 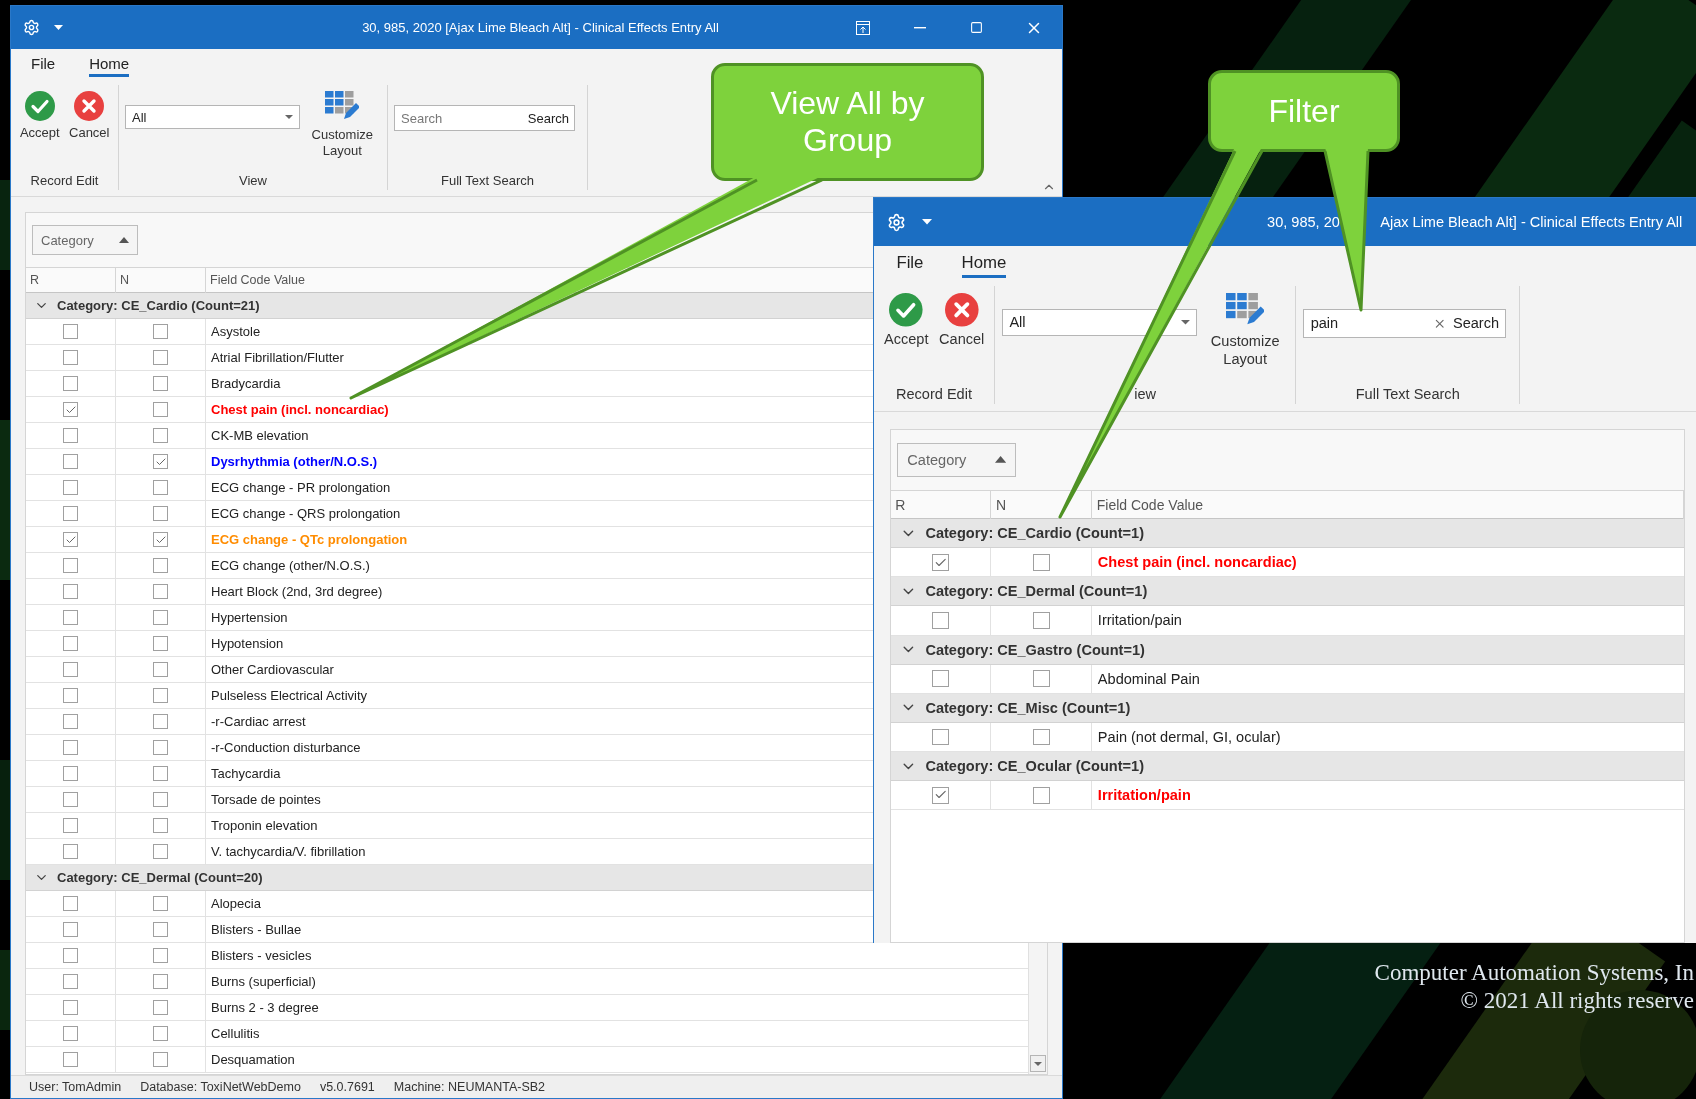 What do you see at coordinates (309, 540) in the screenshot?
I see `table-cell-text: ECG change - QTc prolongation` at bounding box center [309, 540].